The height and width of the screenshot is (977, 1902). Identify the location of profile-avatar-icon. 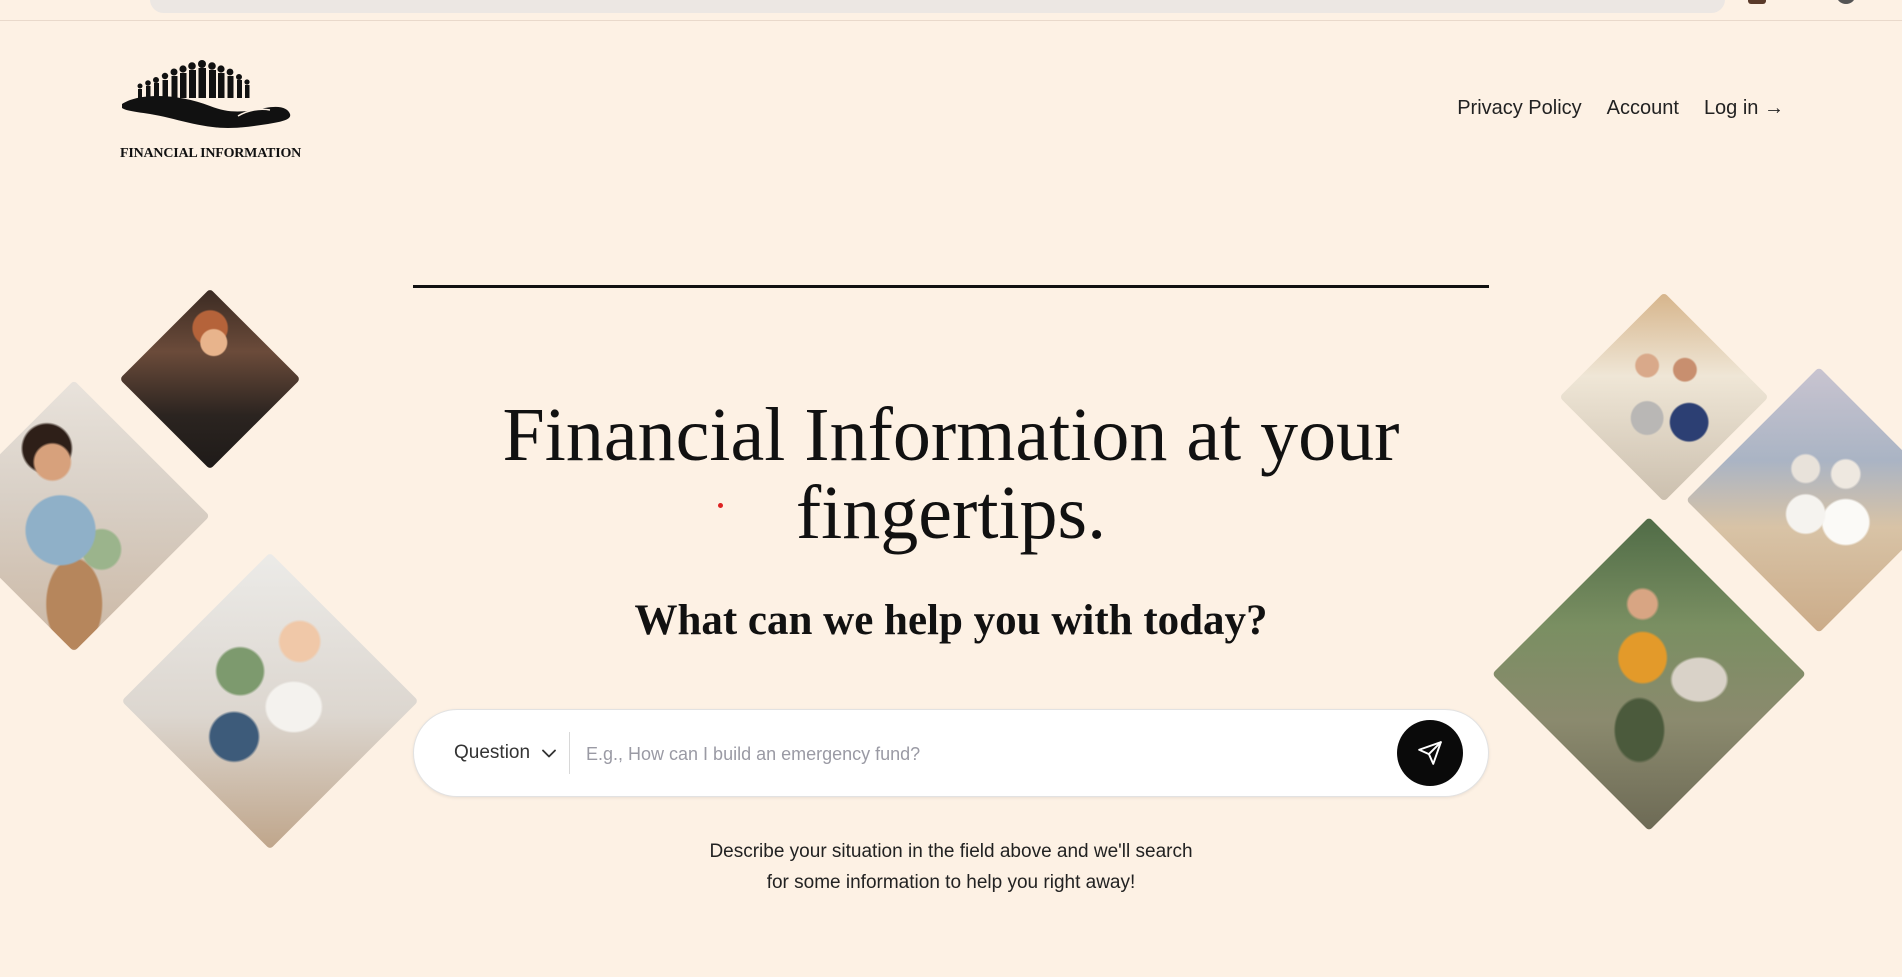
(1846, 2).